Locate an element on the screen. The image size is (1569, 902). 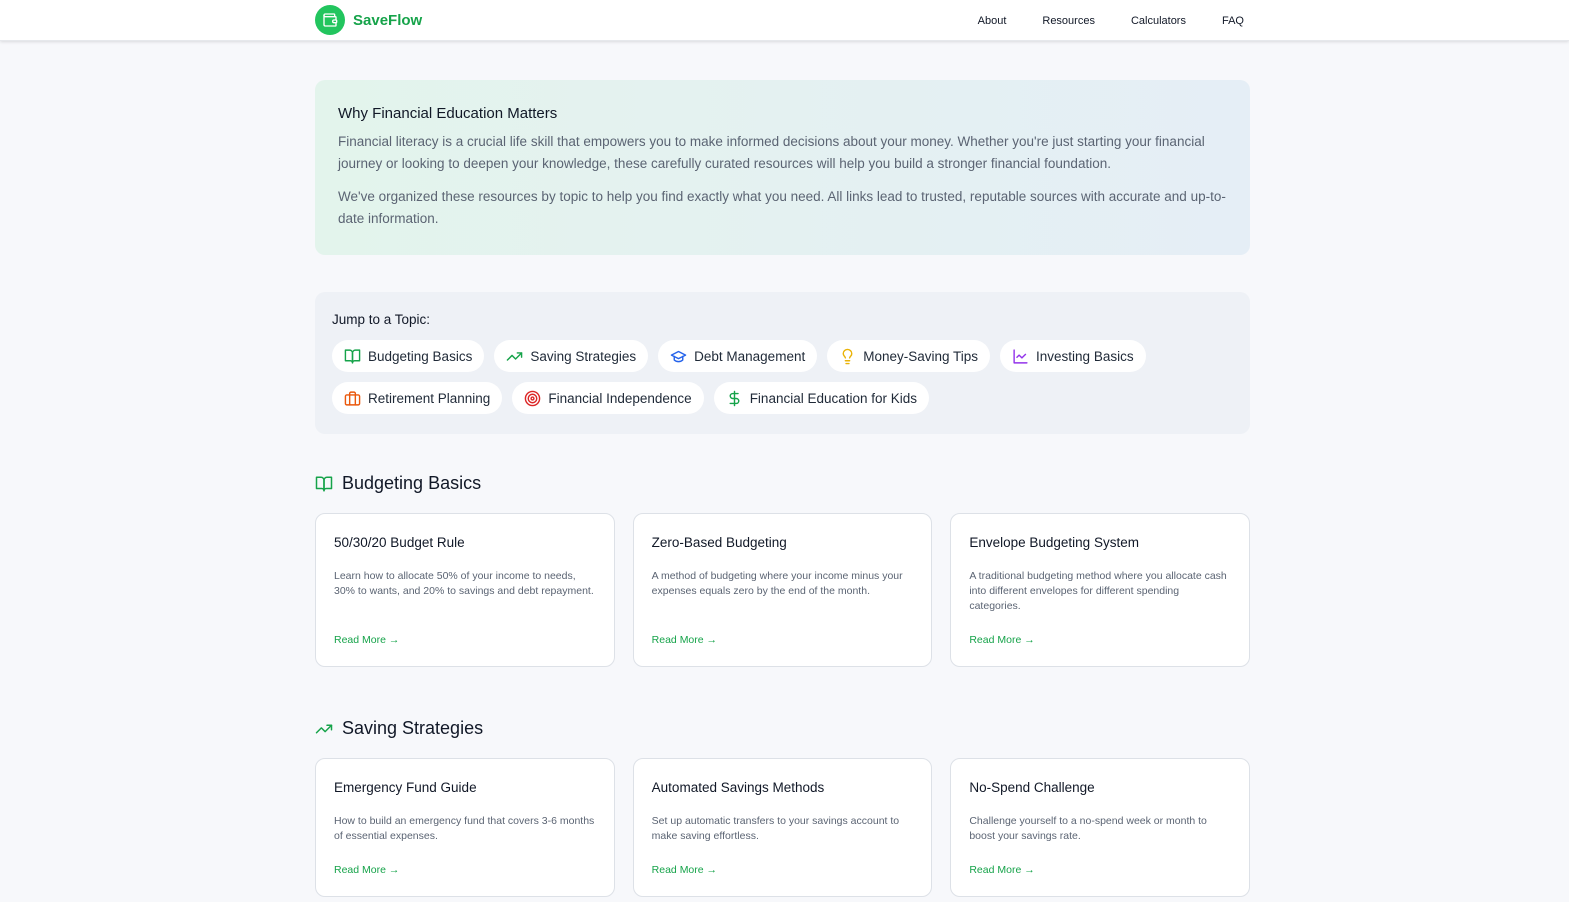
card-title: Zero-Based Budgeting is located at coordinates (719, 542).